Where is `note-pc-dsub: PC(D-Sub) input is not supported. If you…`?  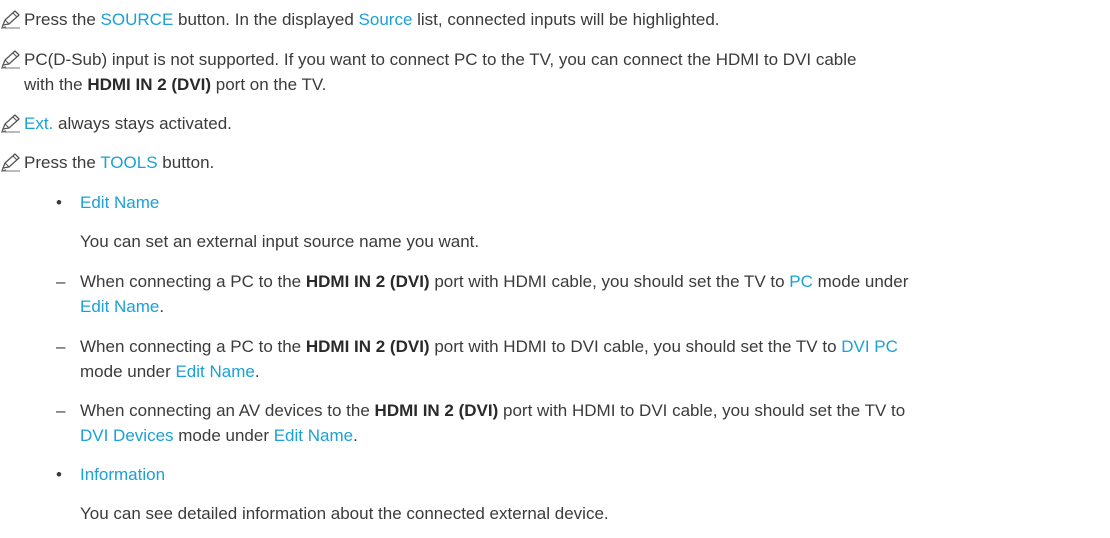 note-pc-dsub: PC(D-Sub) input is not supported. If you… is located at coordinates (550, 72).